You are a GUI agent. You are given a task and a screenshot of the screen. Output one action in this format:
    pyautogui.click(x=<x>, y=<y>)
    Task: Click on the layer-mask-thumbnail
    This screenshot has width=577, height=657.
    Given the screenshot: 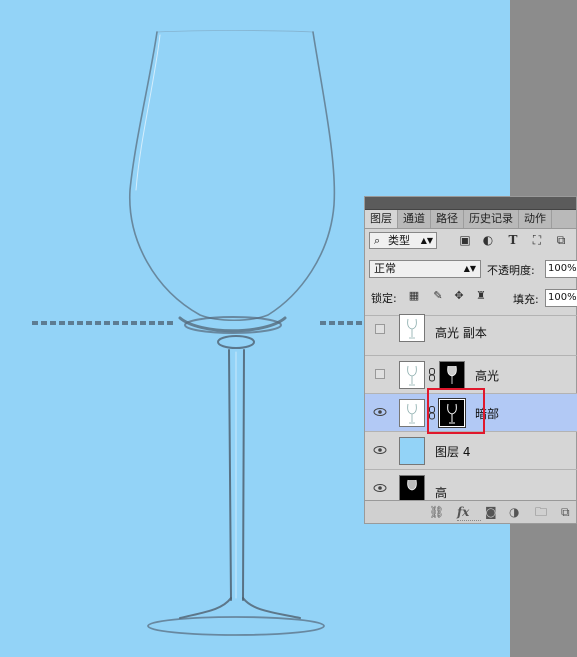 What is the action you would take?
    pyautogui.click(x=452, y=375)
    